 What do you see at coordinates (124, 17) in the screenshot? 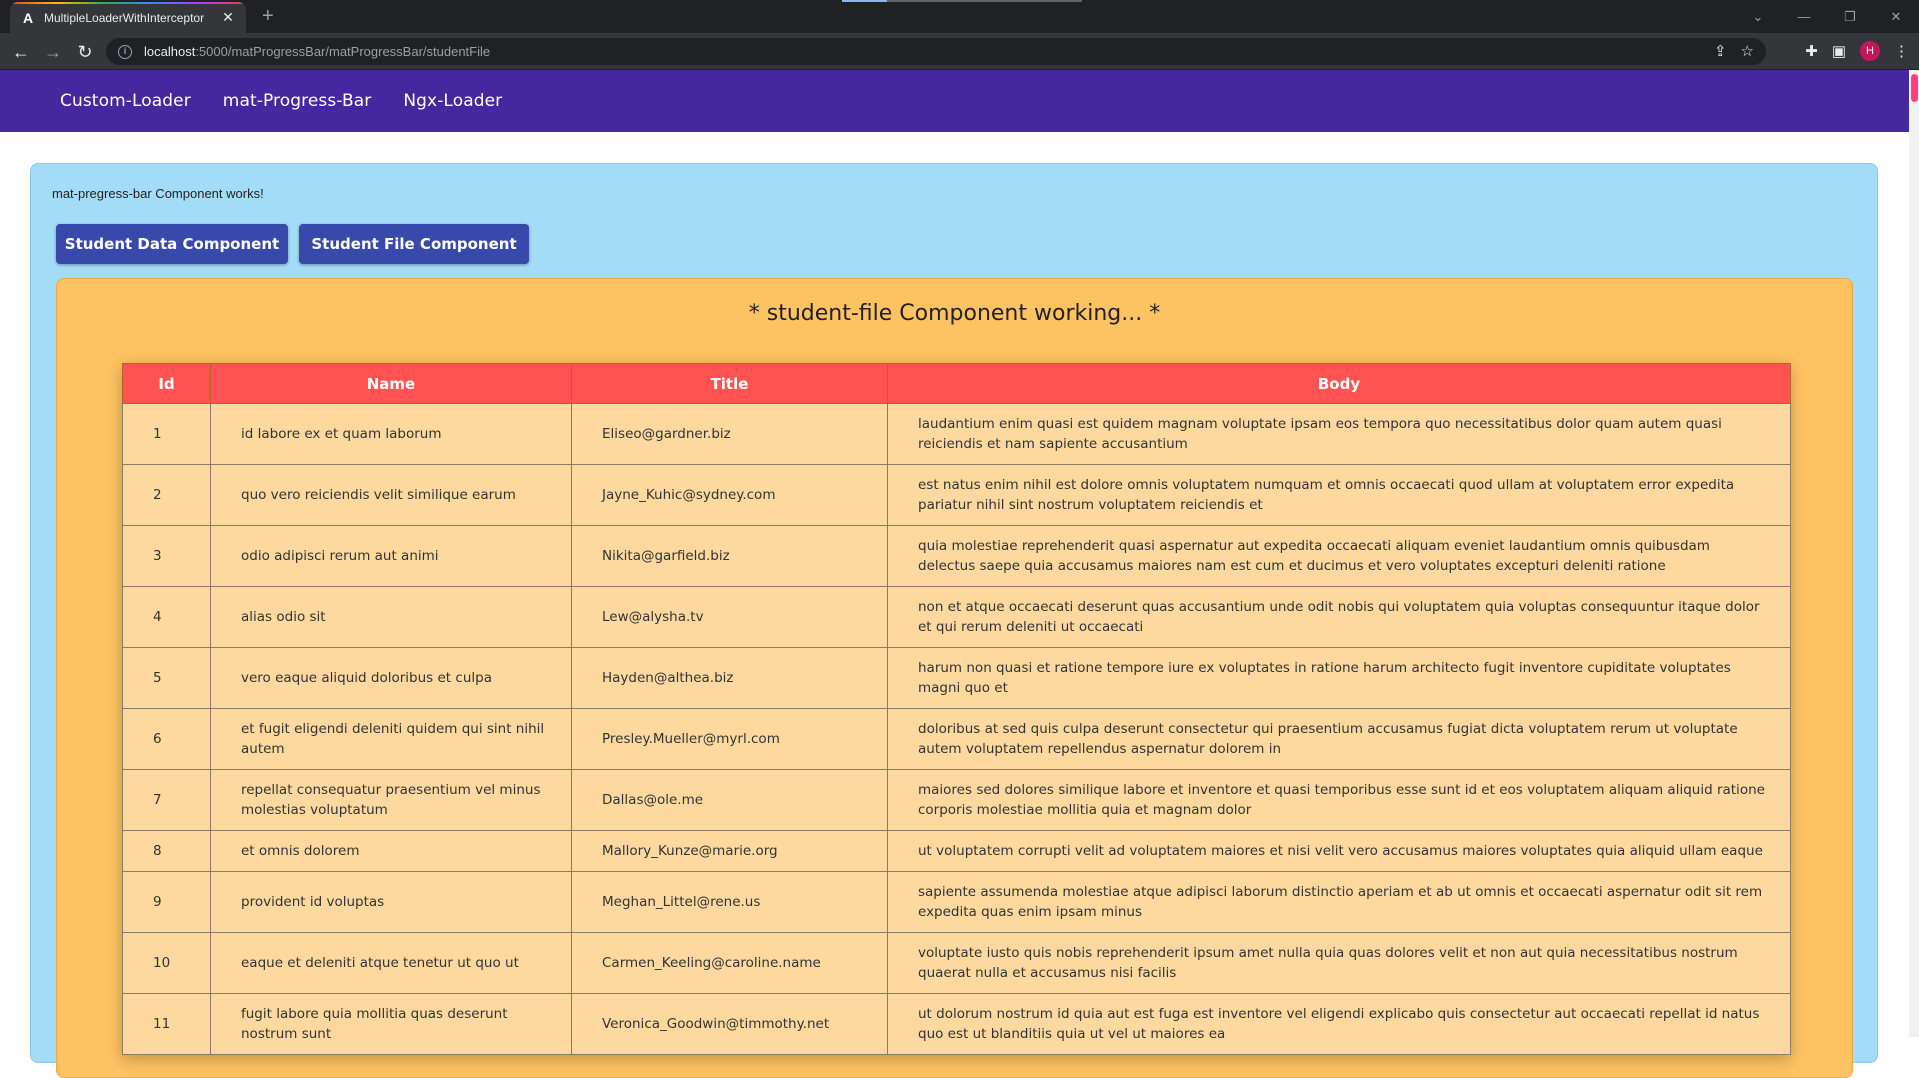
I see `tab-title: MultipleLoaderWithInterceptor` at bounding box center [124, 17].